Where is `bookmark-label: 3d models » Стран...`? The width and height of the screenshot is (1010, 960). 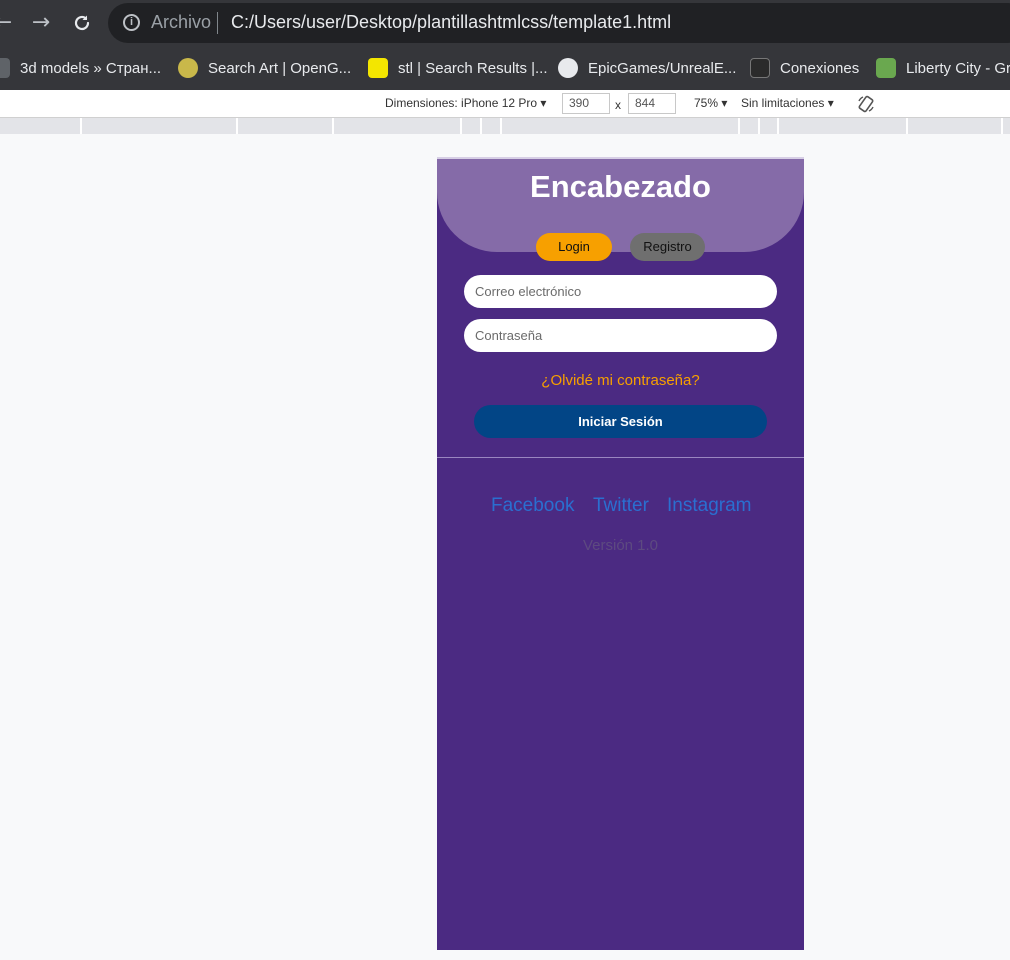 bookmark-label: 3d models » Стран... is located at coordinates (91, 68).